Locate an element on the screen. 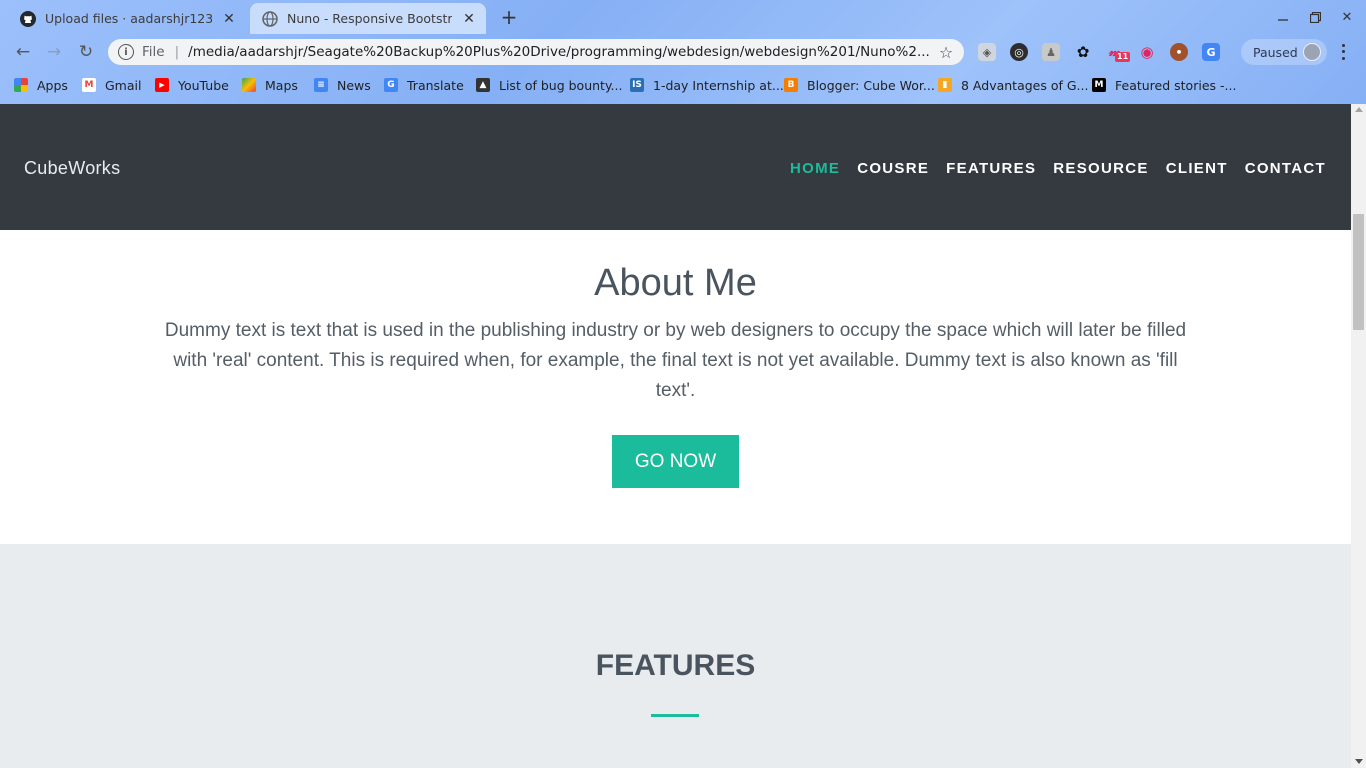  bookmark-gmail: M Gmail is located at coordinates (111, 85).